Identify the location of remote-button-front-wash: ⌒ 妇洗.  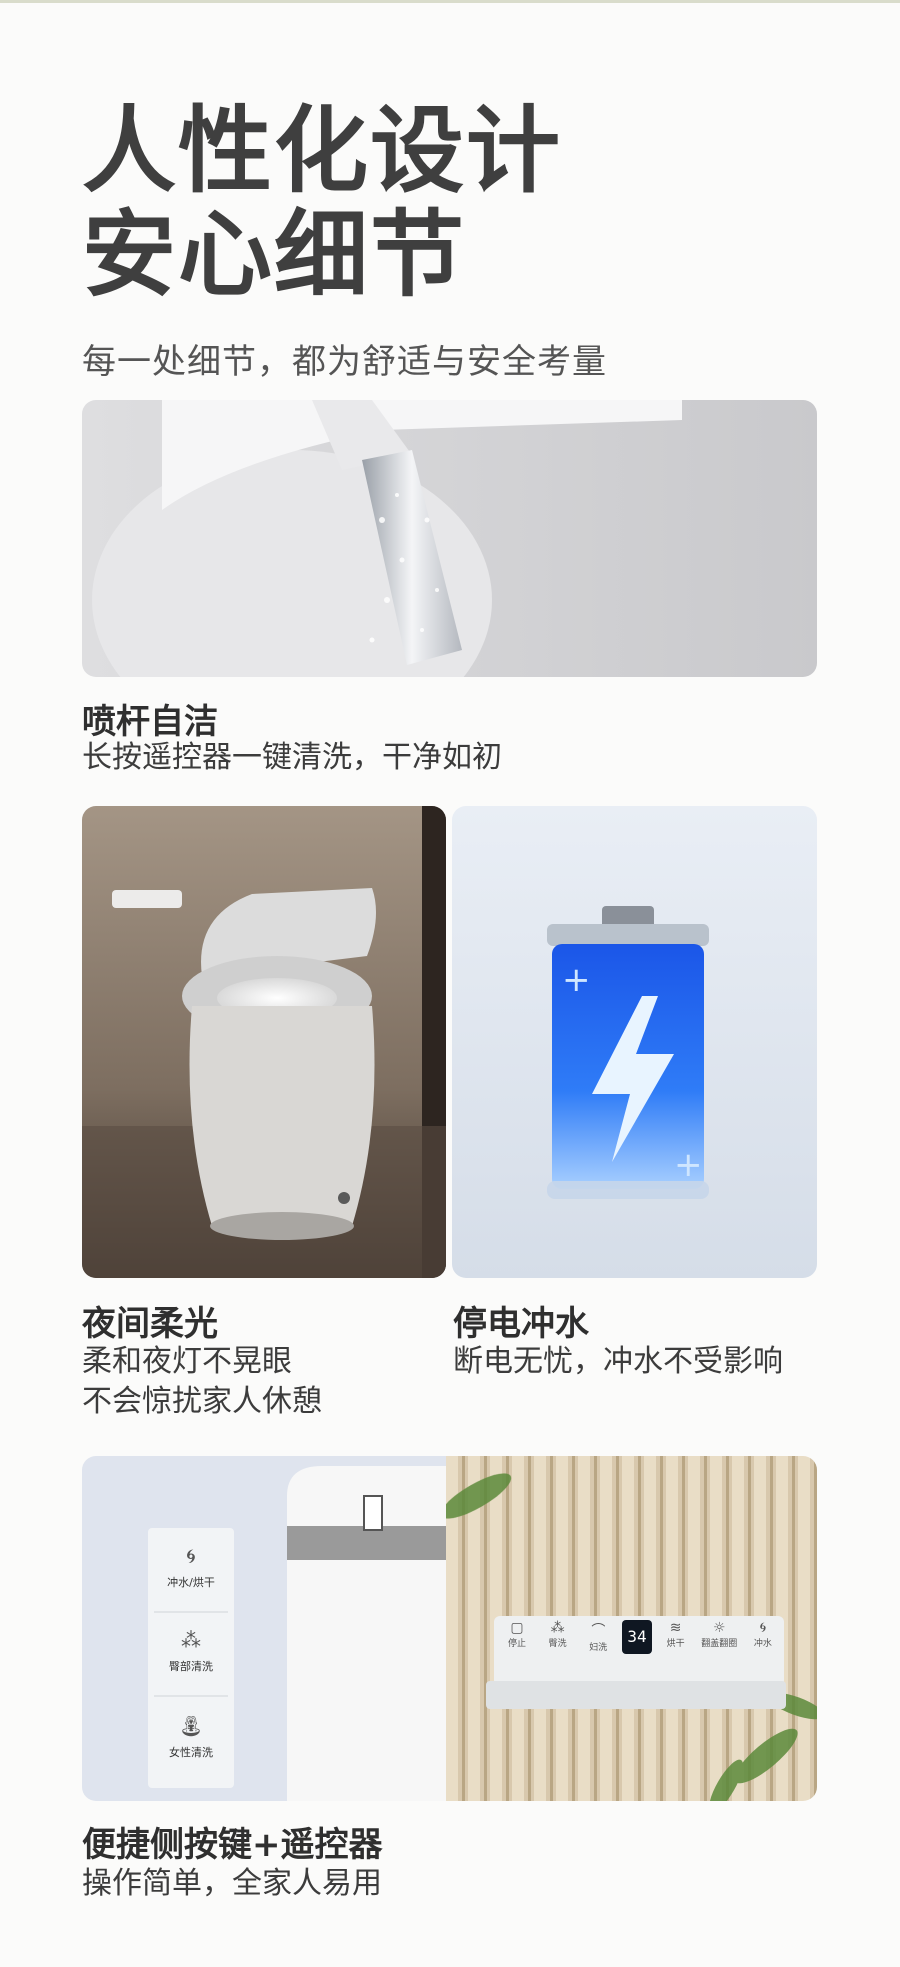
(598, 1643).